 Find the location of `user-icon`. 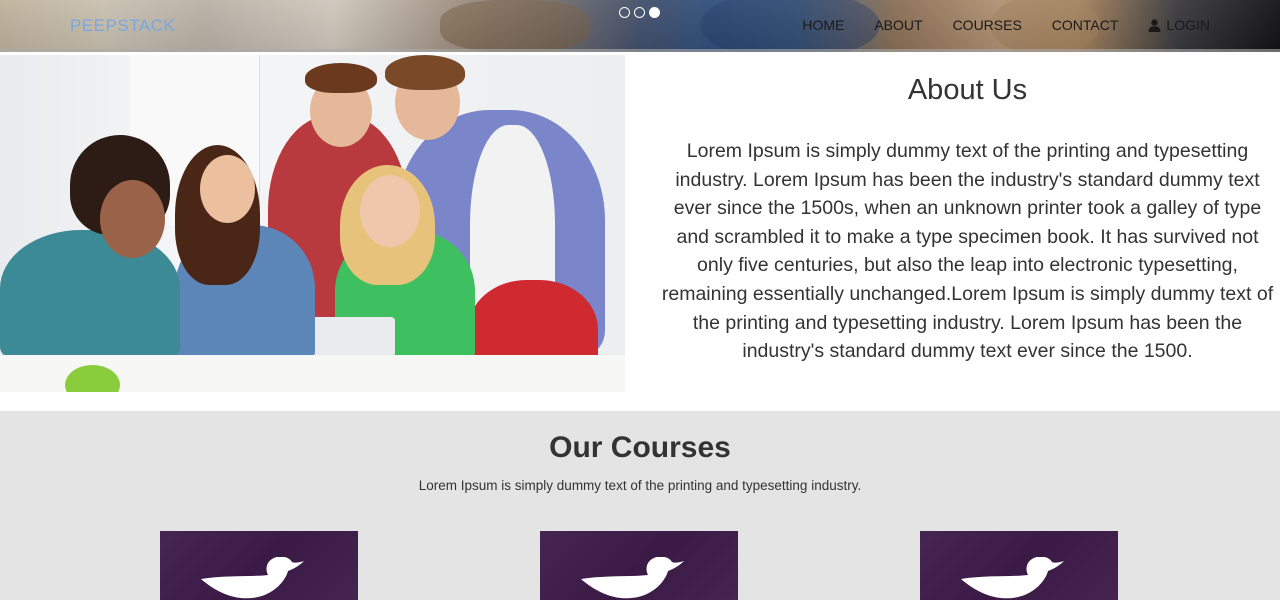

user-icon is located at coordinates (1154, 25).